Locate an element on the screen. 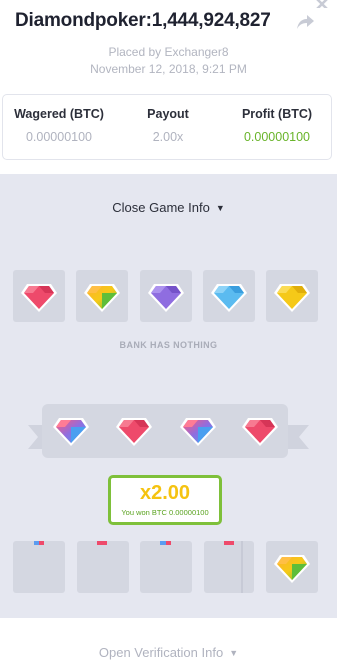  purple-gem-icon is located at coordinates (166, 298).